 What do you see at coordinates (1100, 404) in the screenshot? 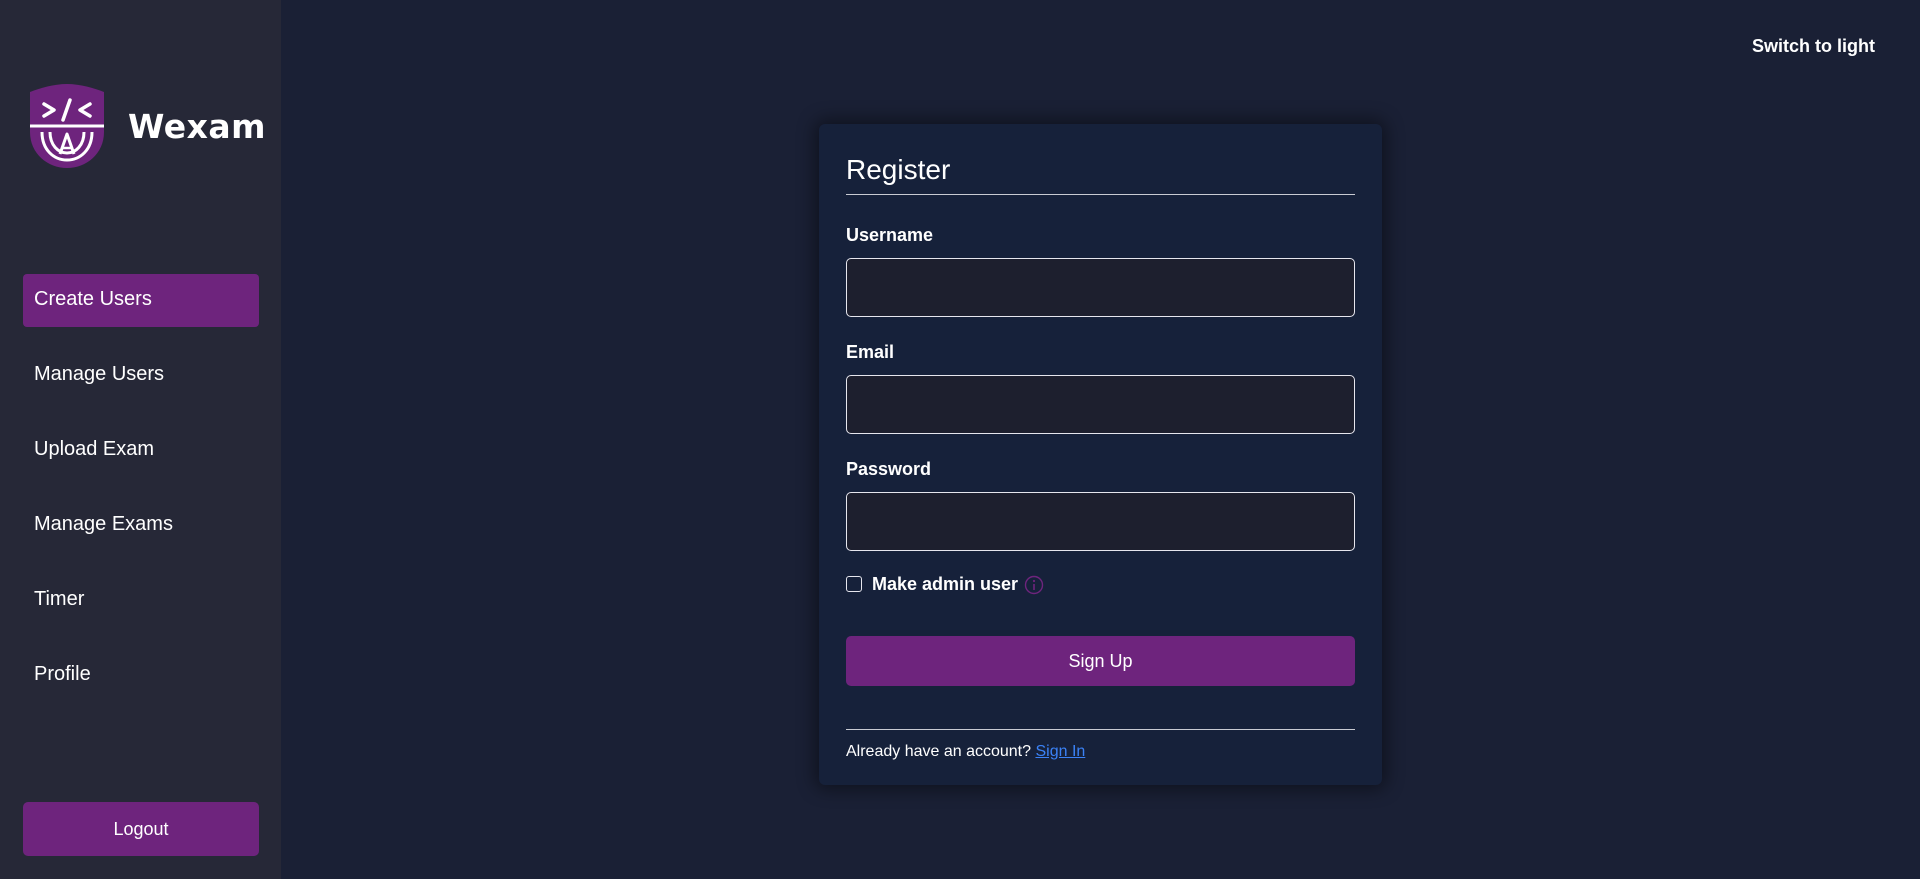
I see `email-field` at bounding box center [1100, 404].